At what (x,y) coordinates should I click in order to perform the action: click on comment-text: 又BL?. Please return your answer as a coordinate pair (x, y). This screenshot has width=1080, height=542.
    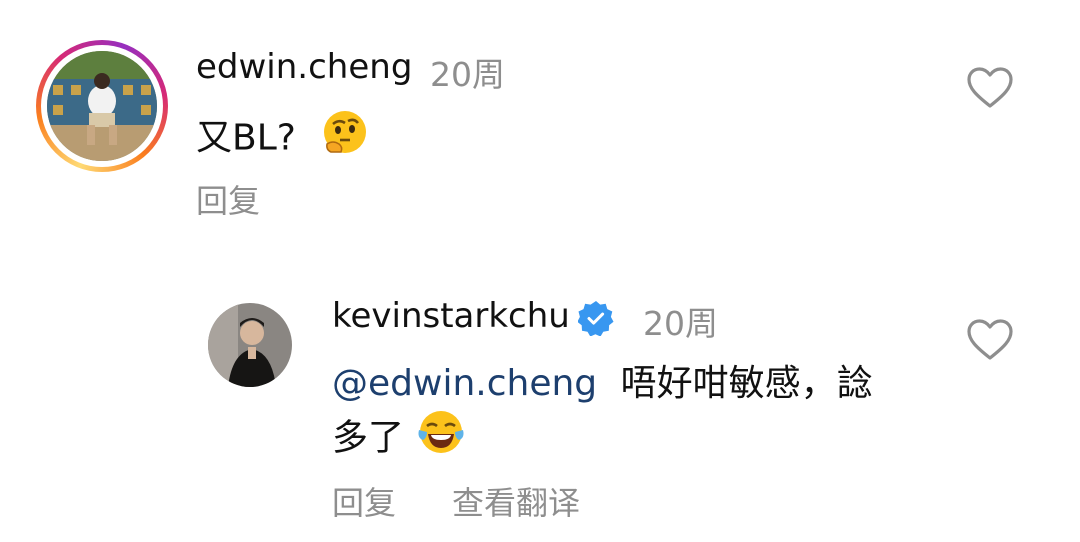
    Looking at the image, I should click on (282, 139).